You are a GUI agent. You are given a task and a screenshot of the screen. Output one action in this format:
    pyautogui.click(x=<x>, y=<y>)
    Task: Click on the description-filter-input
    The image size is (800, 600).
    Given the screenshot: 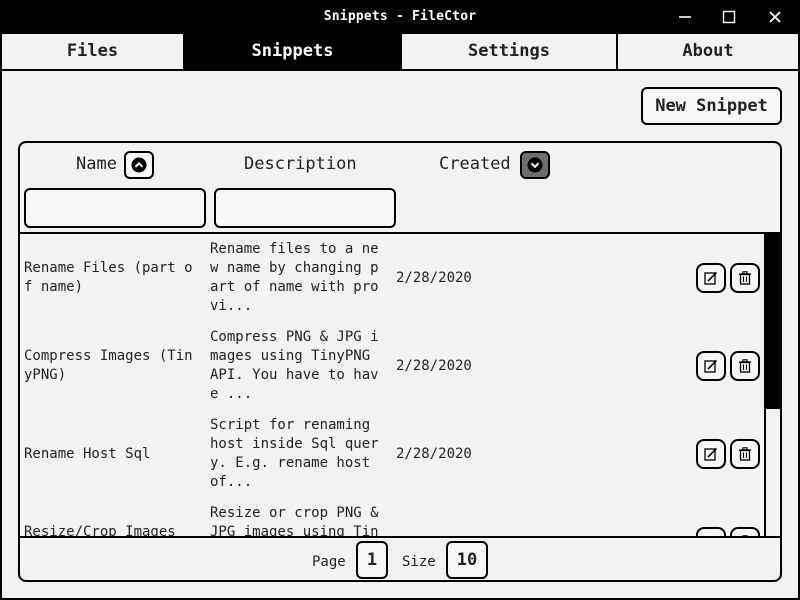 What is the action you would take?
    pyautogui.click(x=305, y=208)
    